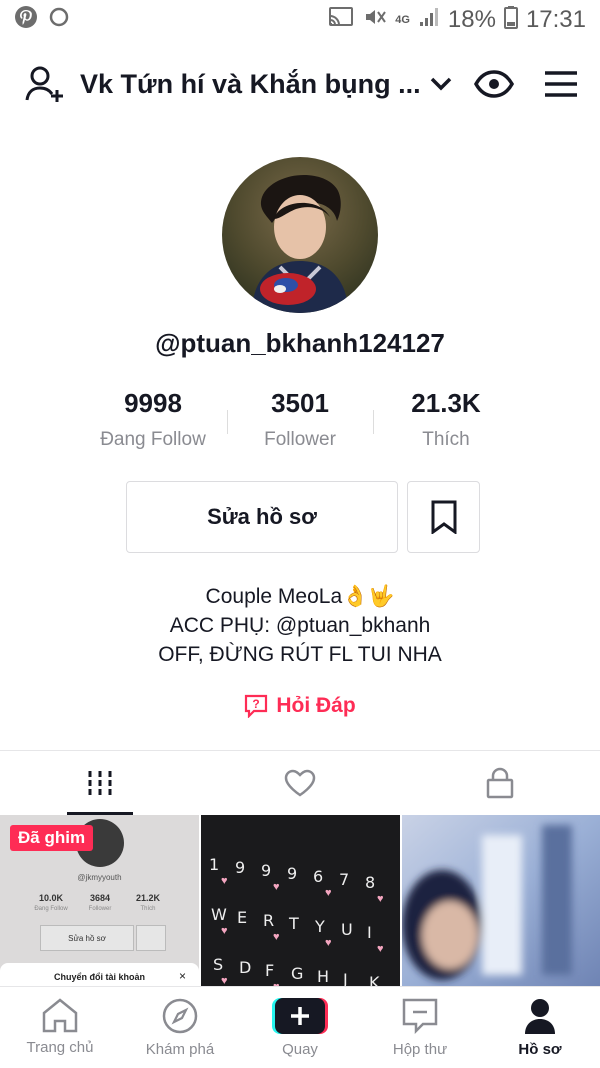  What do you see at coordinates (374, 979) in the screenshot?
I see `keyboard-key: K` at bounding box center [374, 979].